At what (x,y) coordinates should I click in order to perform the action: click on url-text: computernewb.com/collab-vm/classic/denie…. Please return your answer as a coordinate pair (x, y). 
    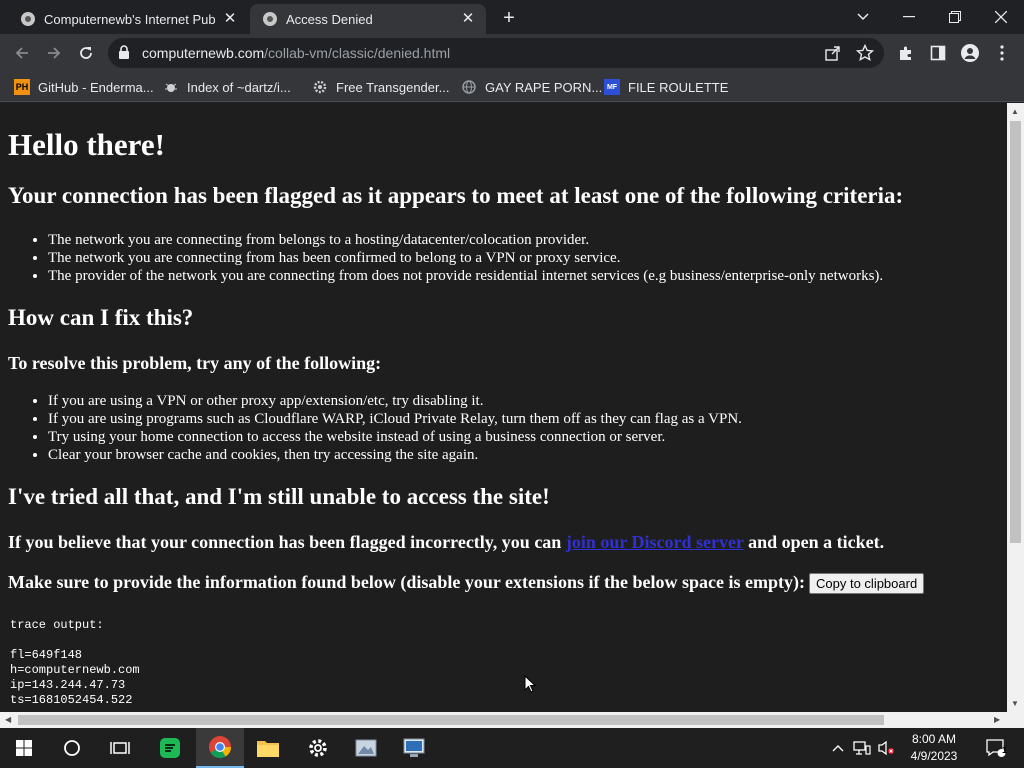
    Looking at the image, I should click on (296, 53).